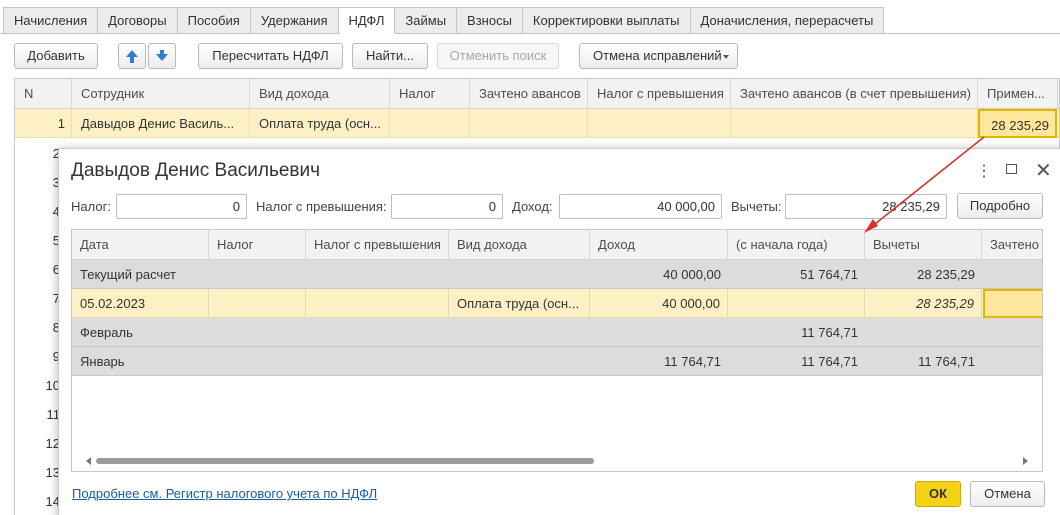 The image size is (1060, 515). What do you see at coordinates (56, 153) in the screenshot?
I see `row-number: 2` at bounding box center [56, 153].